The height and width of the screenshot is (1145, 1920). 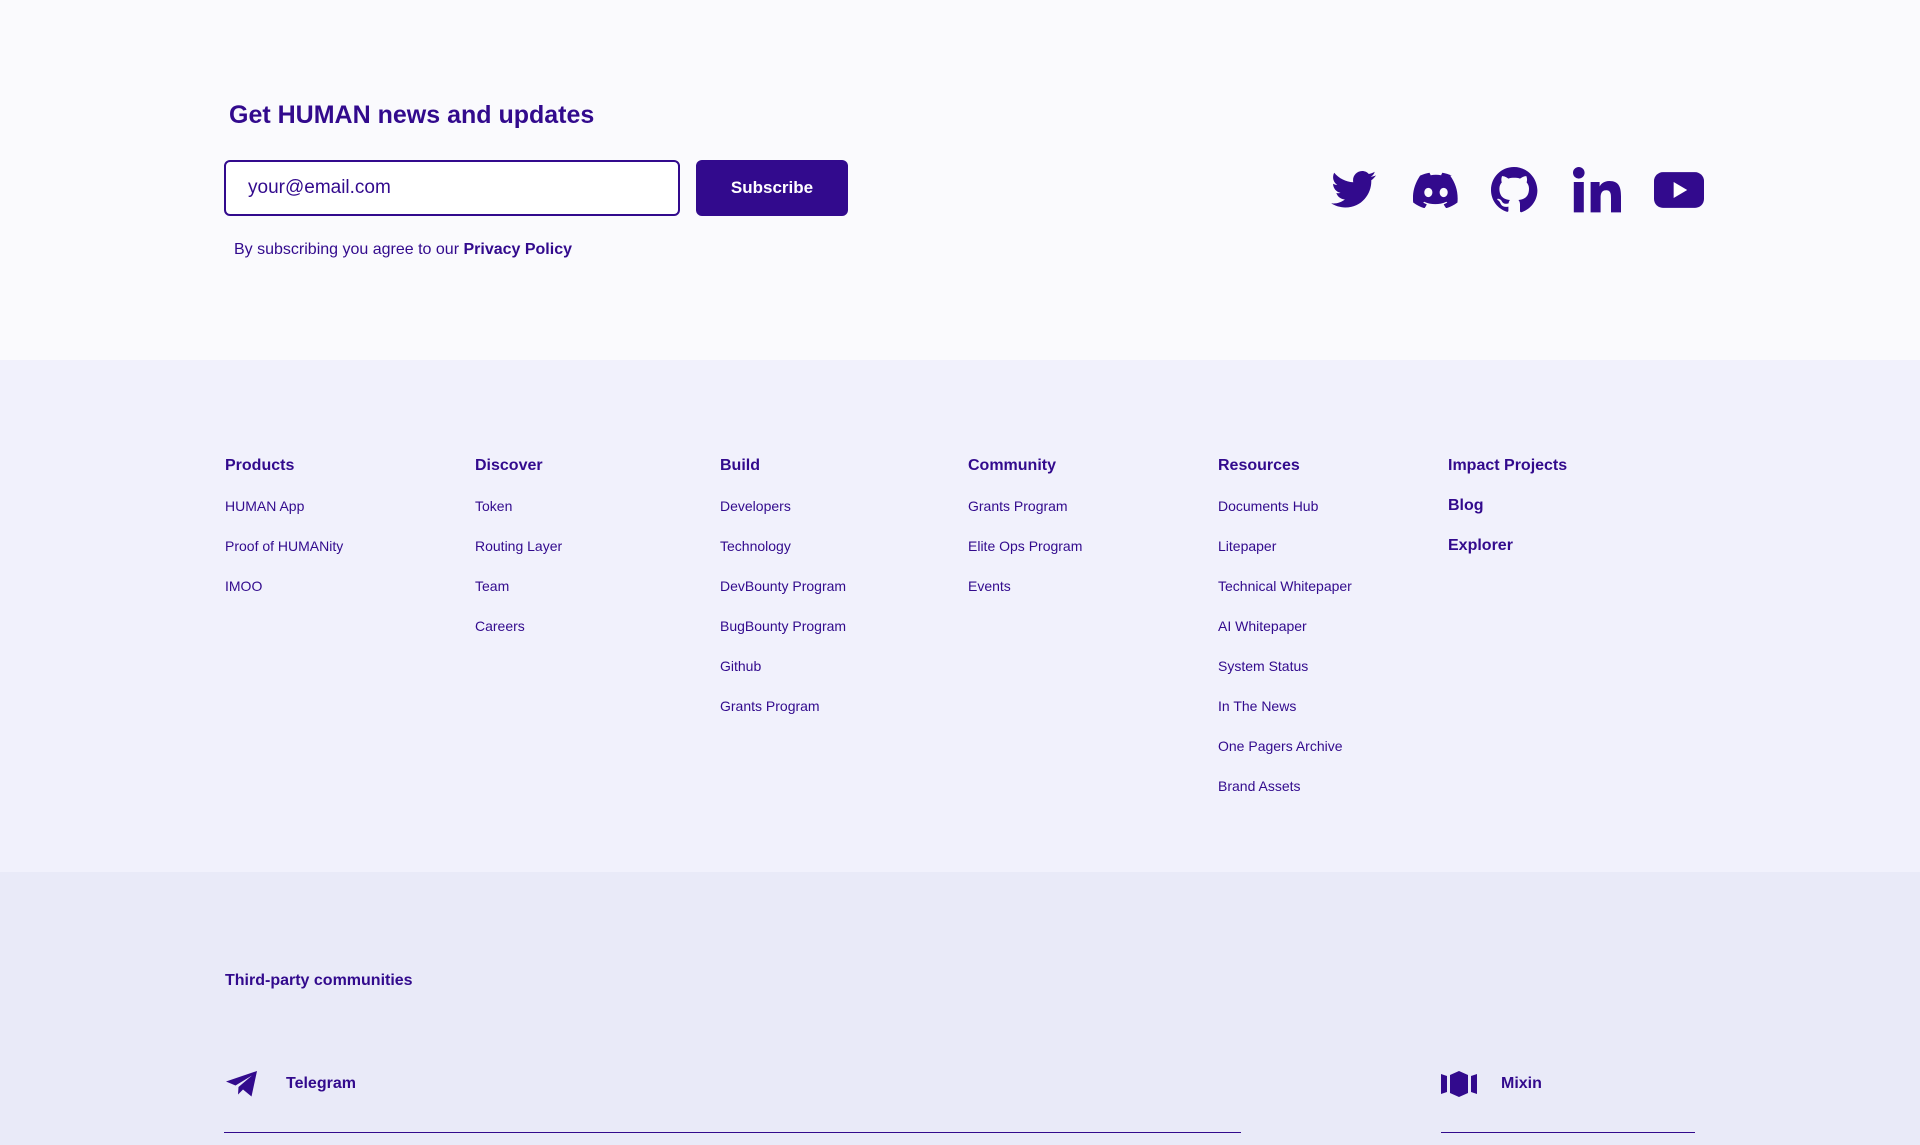 I want to click on build-heading: Build, so click(x=740, y=465).